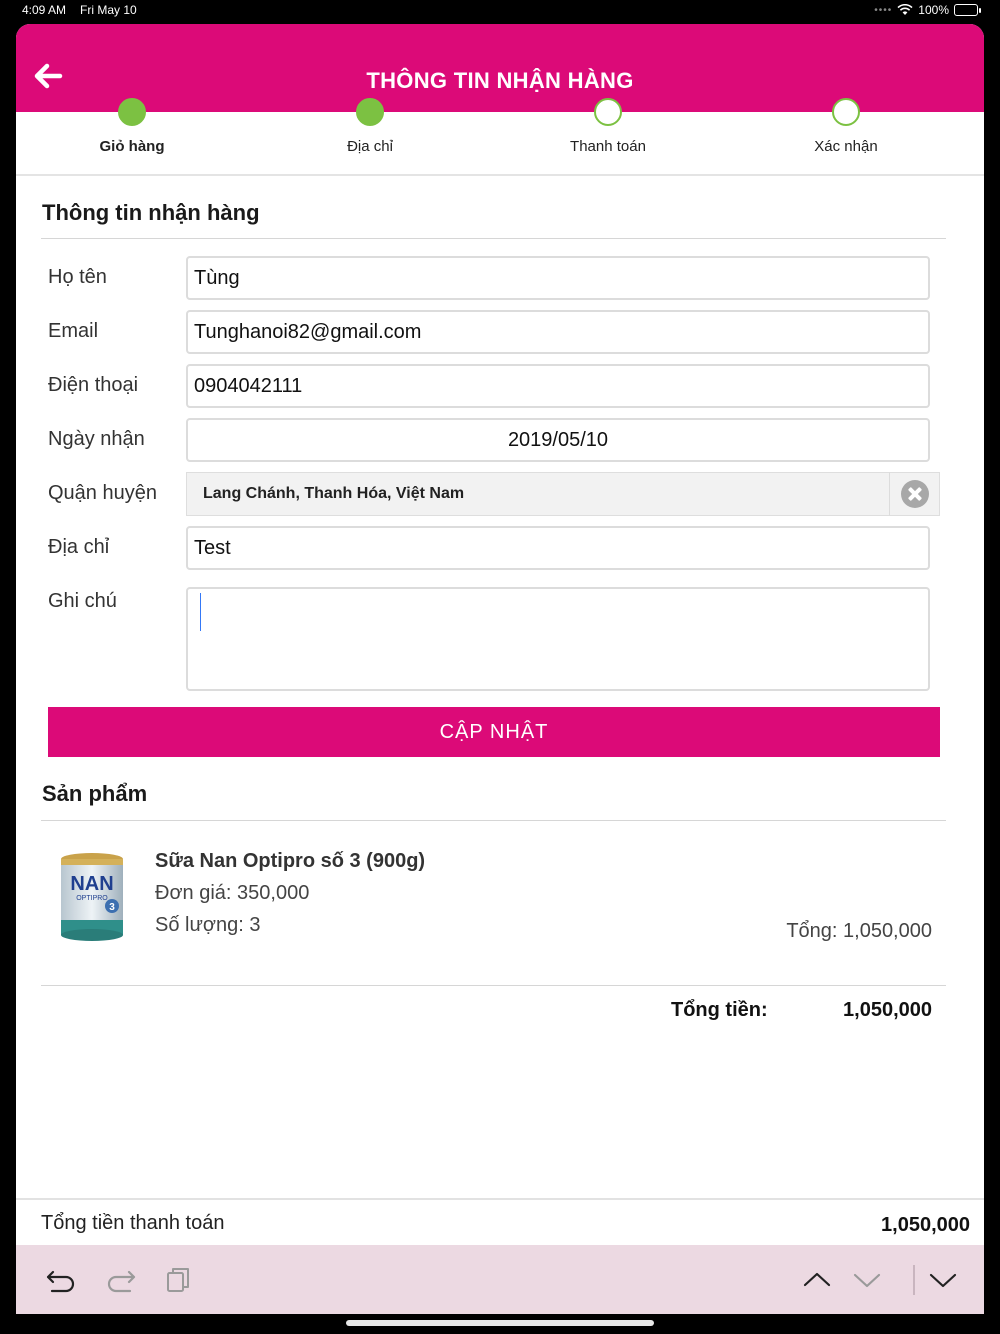 The height and width of the screenshot is (1334, 1000). I want to click on toolbar-separator, so click(914, 1280).